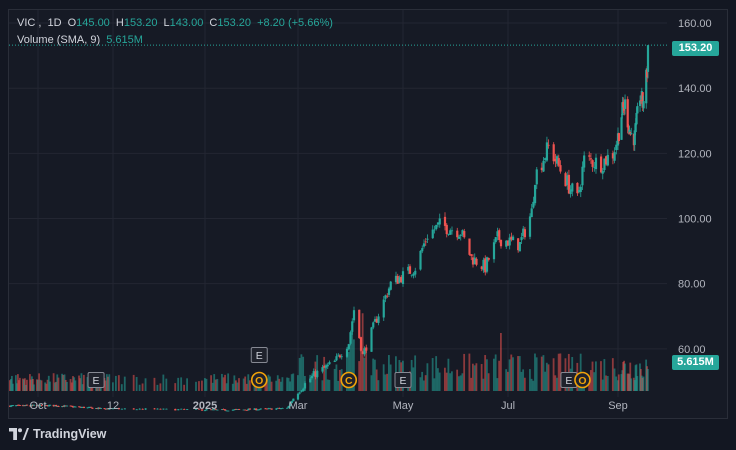 The image size is (736, 450). Describe the element at coordinates (692, 285) in the screenshot. I see `y-axis-tick-label: 80.00` at that location.